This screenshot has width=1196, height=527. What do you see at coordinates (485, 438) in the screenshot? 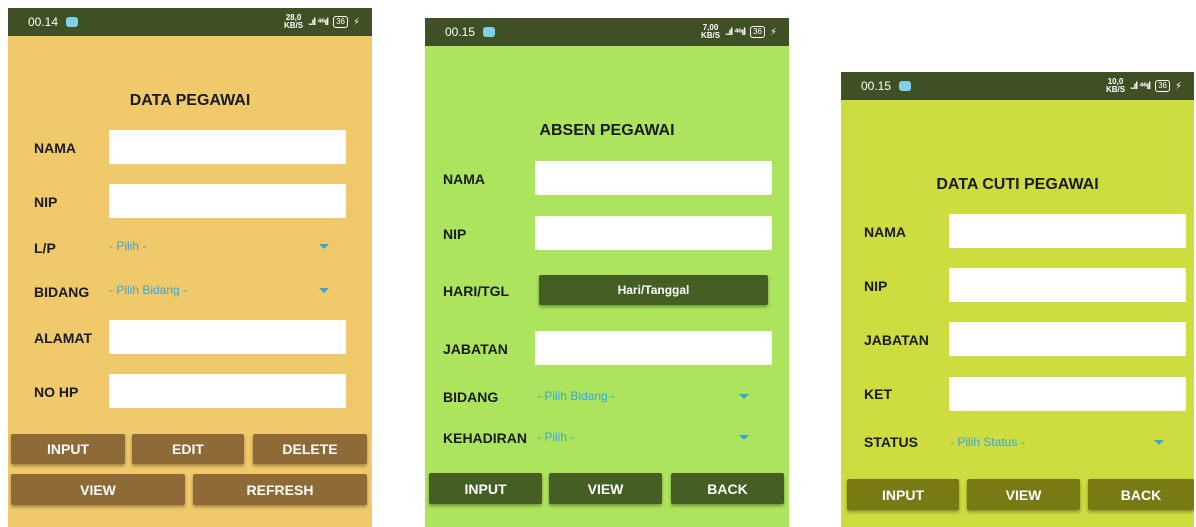
I see `label-kehadiran: KEHADIRAN` at bounding box center [485, 438].